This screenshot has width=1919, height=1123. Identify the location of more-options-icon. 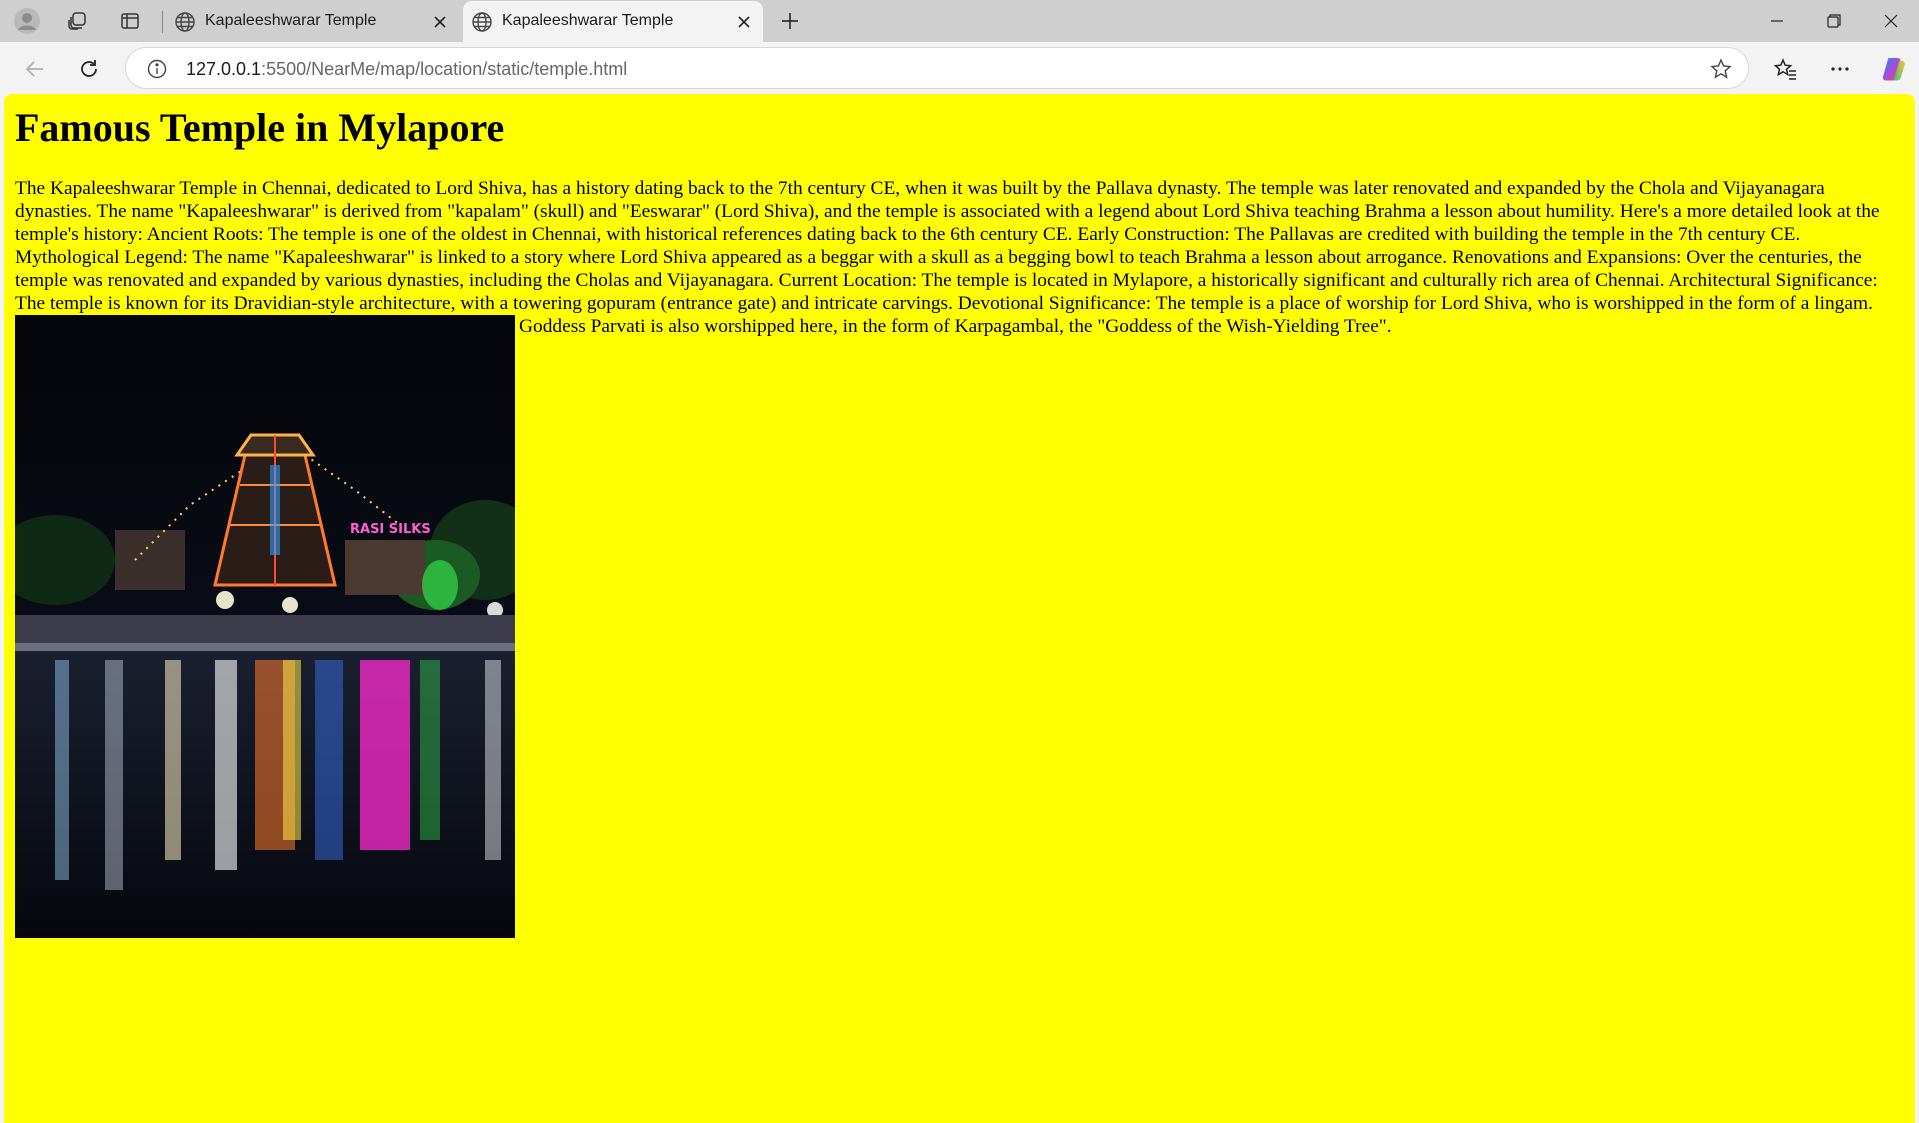
(1840, 69).